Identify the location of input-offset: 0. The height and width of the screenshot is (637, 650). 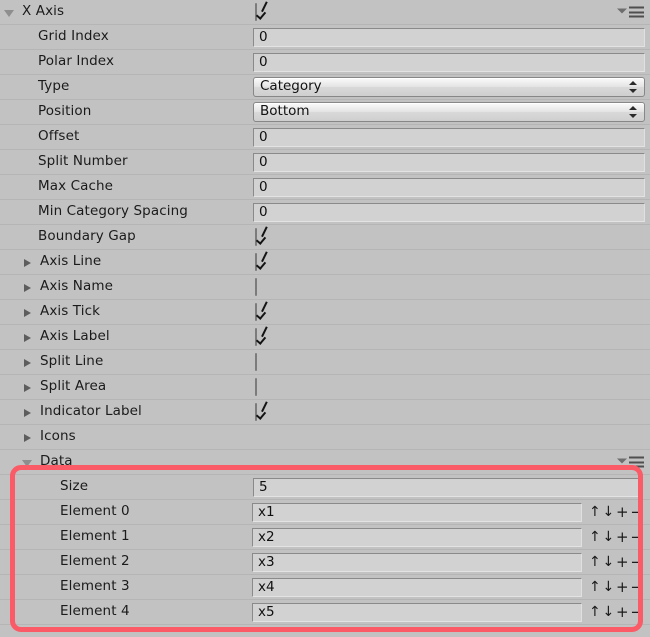
(449, 137).